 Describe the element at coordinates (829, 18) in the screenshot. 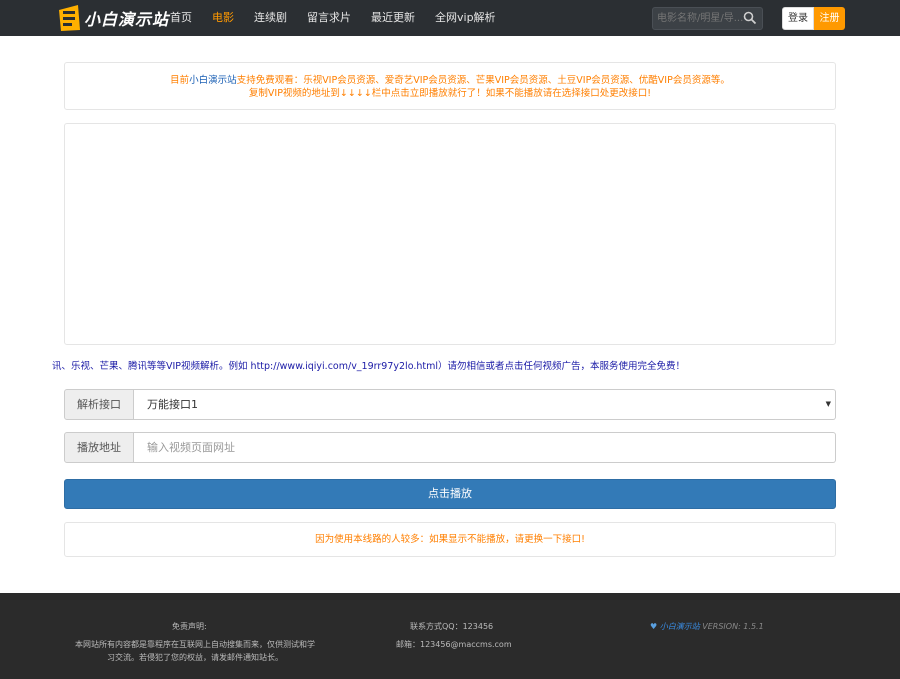

I see `register-button: 注册` at that location.